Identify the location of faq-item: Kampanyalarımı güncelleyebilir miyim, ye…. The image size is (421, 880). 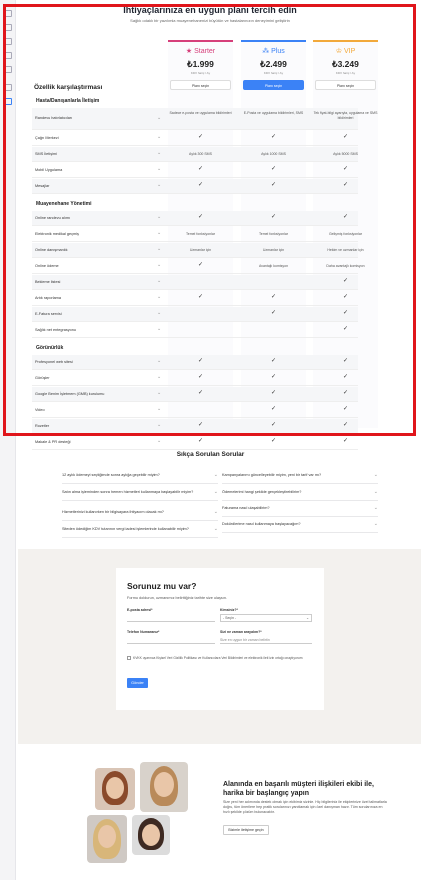
(300, 477).